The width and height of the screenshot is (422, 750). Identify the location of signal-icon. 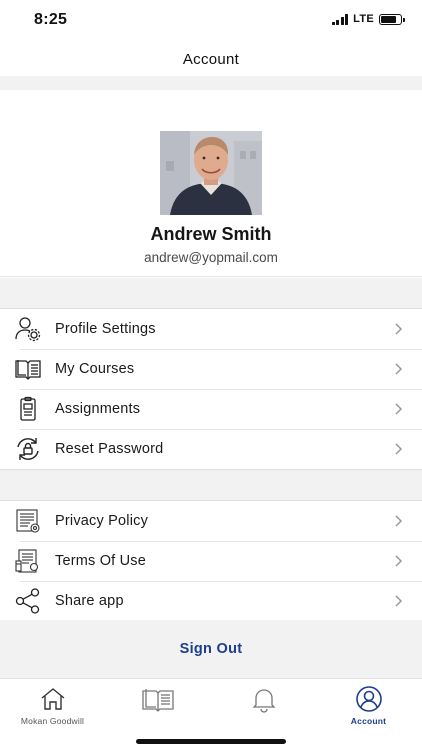
(340, 19).